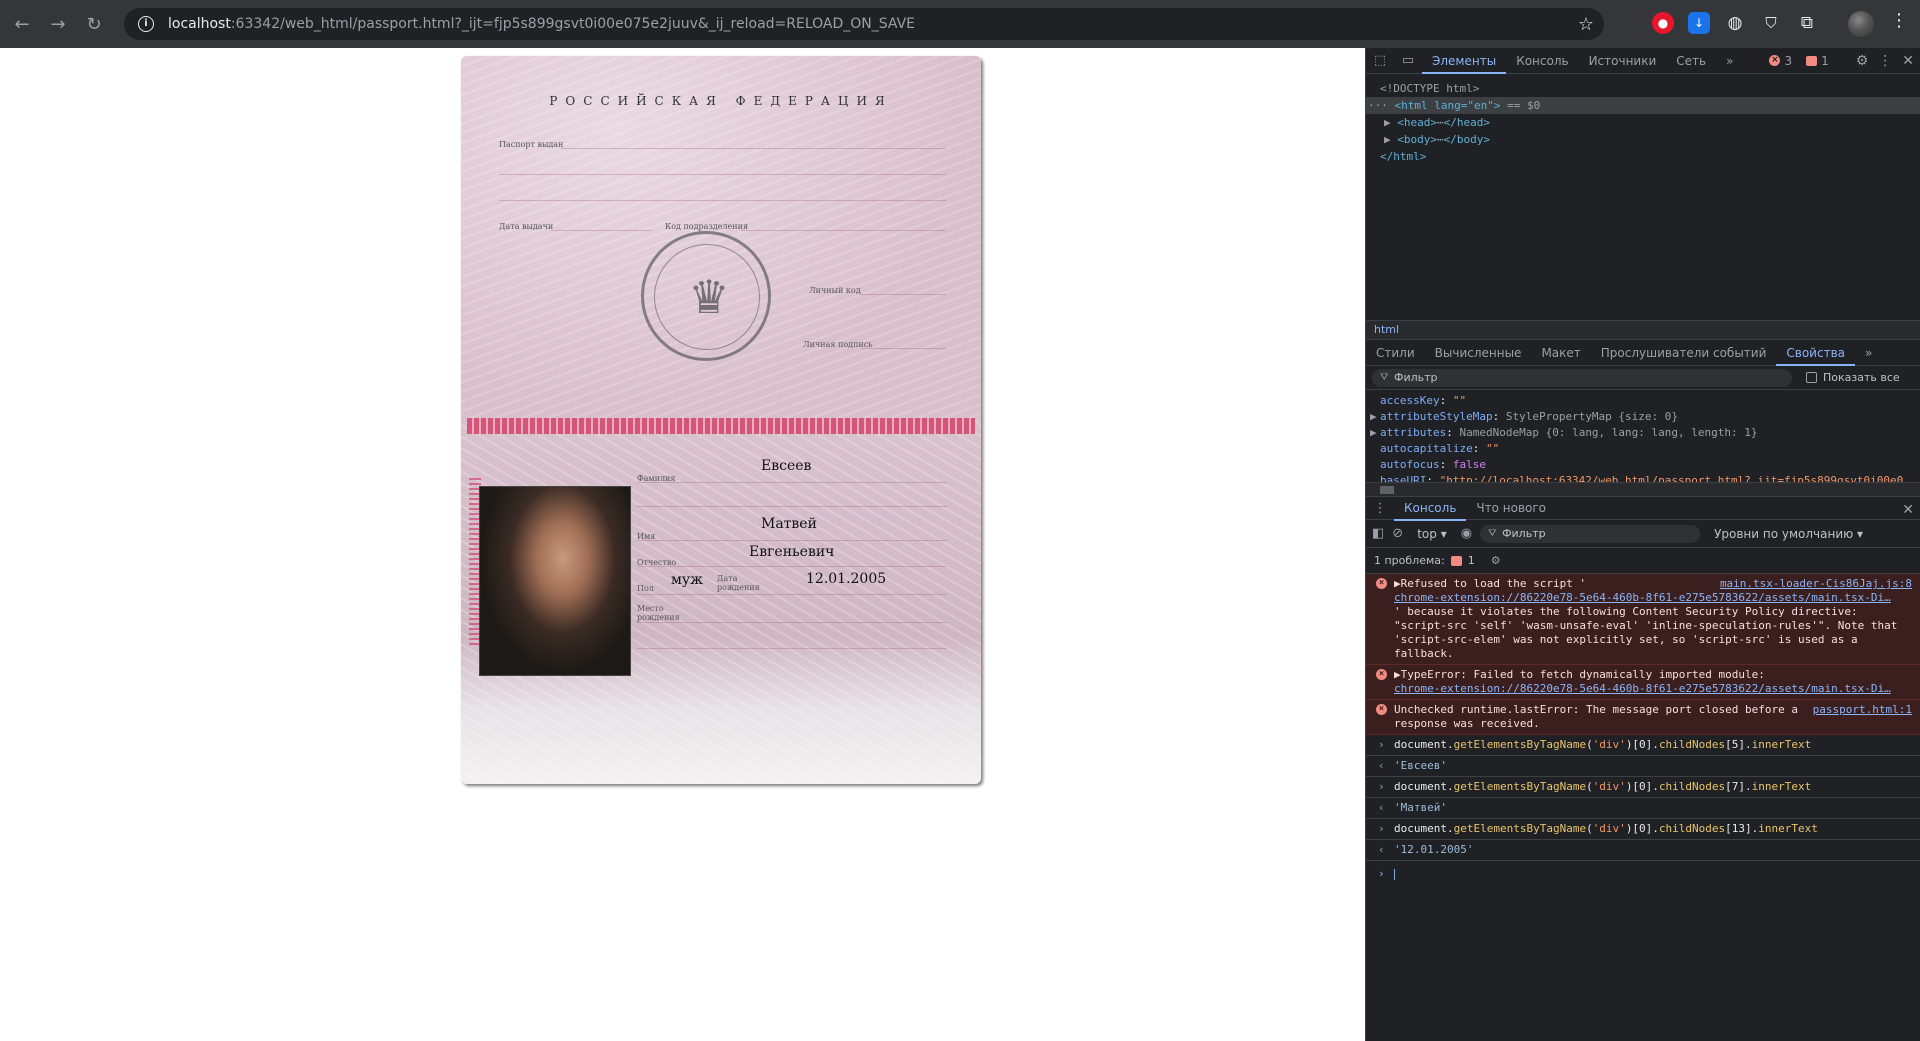 Image resolution: width=1920 pixels, height=1041 pixels. I want to click on eye-icon: ◉, so click(1466, 533).